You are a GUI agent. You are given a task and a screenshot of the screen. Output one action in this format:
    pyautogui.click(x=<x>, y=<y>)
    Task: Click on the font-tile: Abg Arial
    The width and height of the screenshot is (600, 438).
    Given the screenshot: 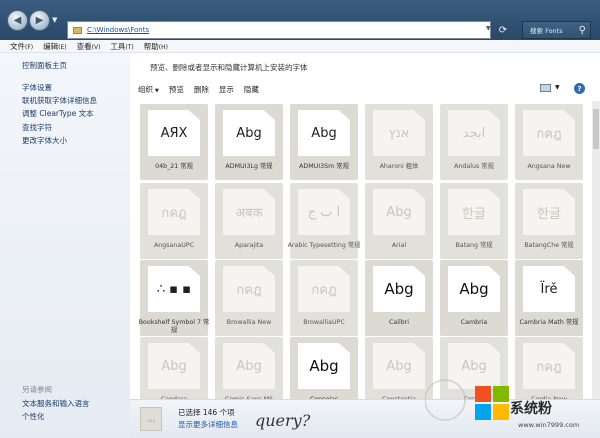 What is the action you would take?
    pyautogui.click(x=399, y=221)
    